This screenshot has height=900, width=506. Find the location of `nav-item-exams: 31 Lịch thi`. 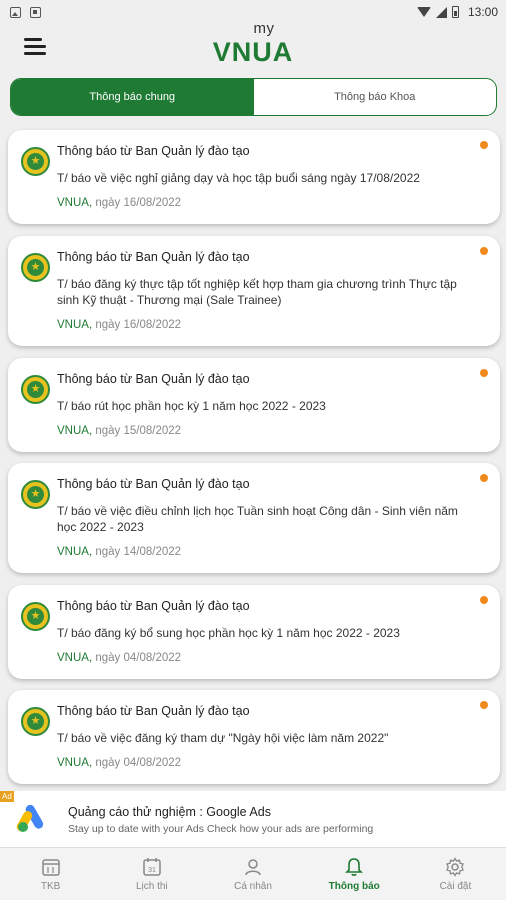

nav-item-exams: 31 Lịch thi is located at coordinates (151, 874).